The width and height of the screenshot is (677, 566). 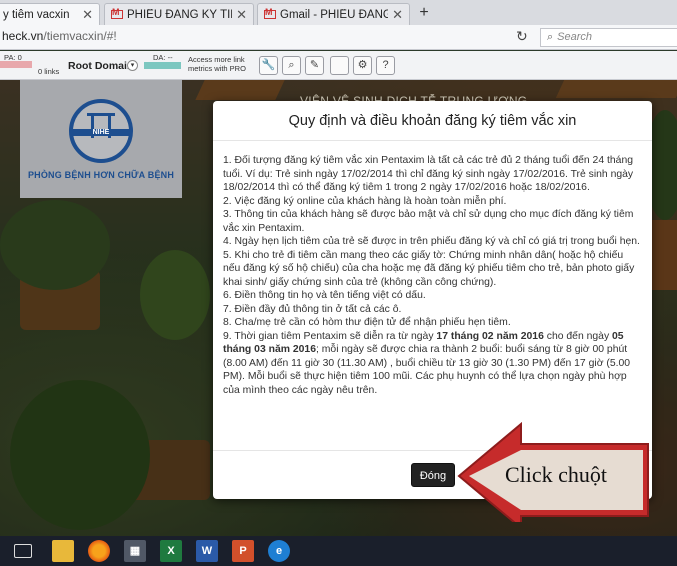 What do you see at coordinates (268, 65) in the screenshot?
I see `wrench-icon: 🔧` at bounding box center [268, 65].